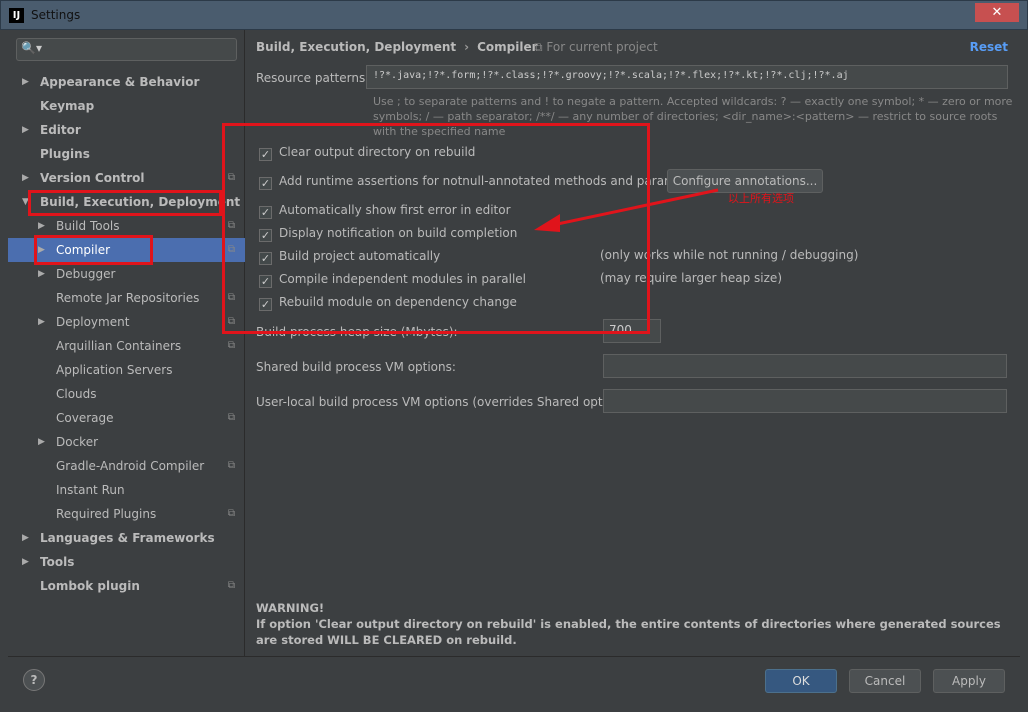  I want to click on annotation-text: 以上所有选项, so click(761, 198).